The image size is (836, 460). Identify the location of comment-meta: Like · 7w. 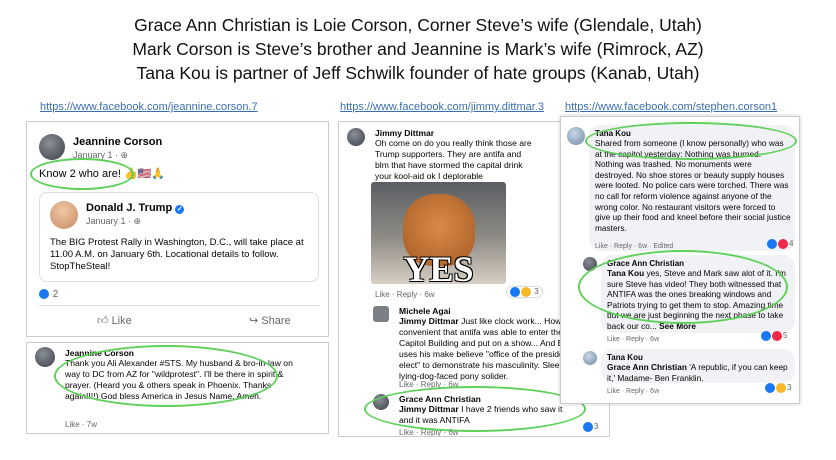
(81, 424).